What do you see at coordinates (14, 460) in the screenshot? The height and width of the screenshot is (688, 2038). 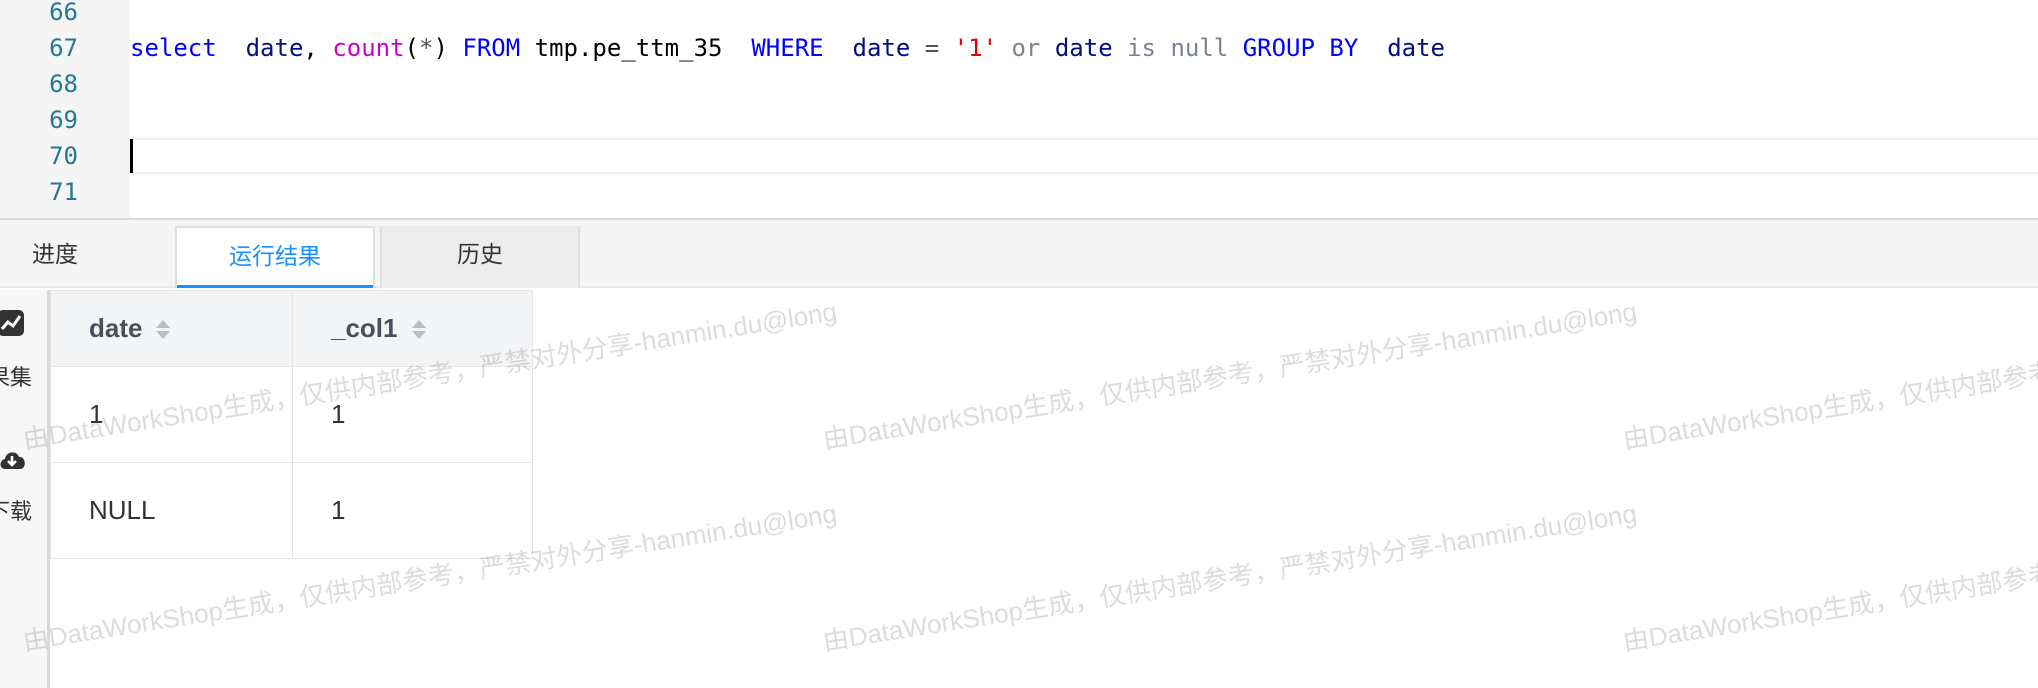 I see `cloud-download-icon` at bounding box center [14, 460].